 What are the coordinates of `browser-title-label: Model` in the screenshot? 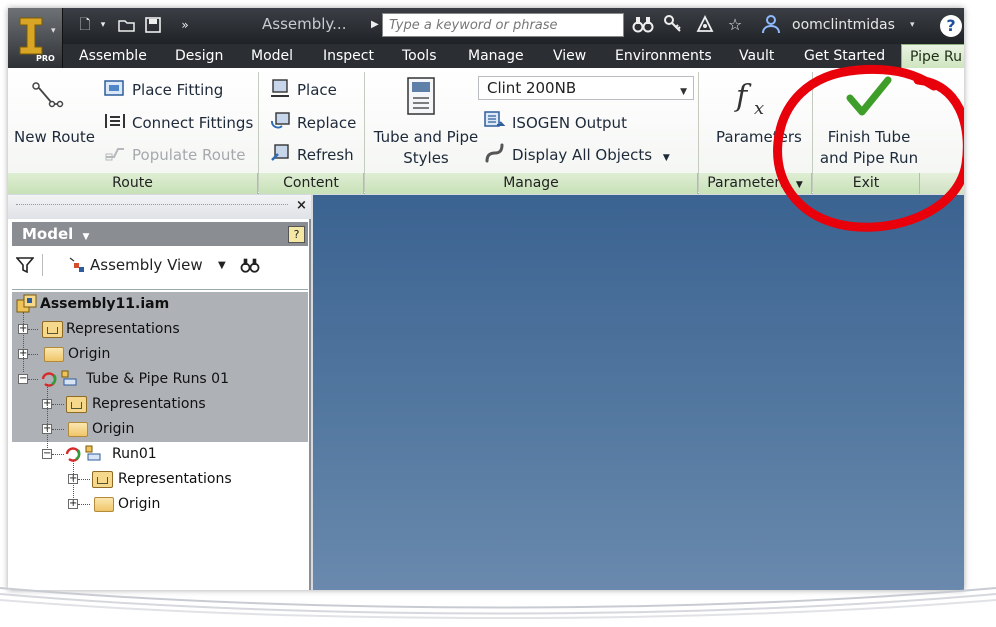 It's located at (48, 234).